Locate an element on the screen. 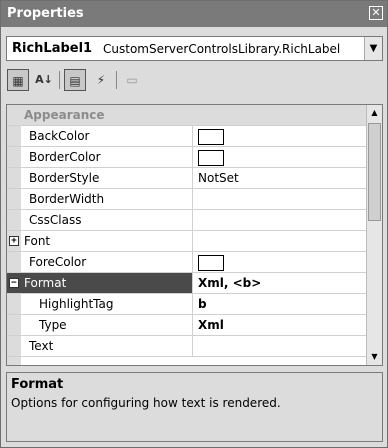  property-row-text: Text is located at coordinates (186, 346).